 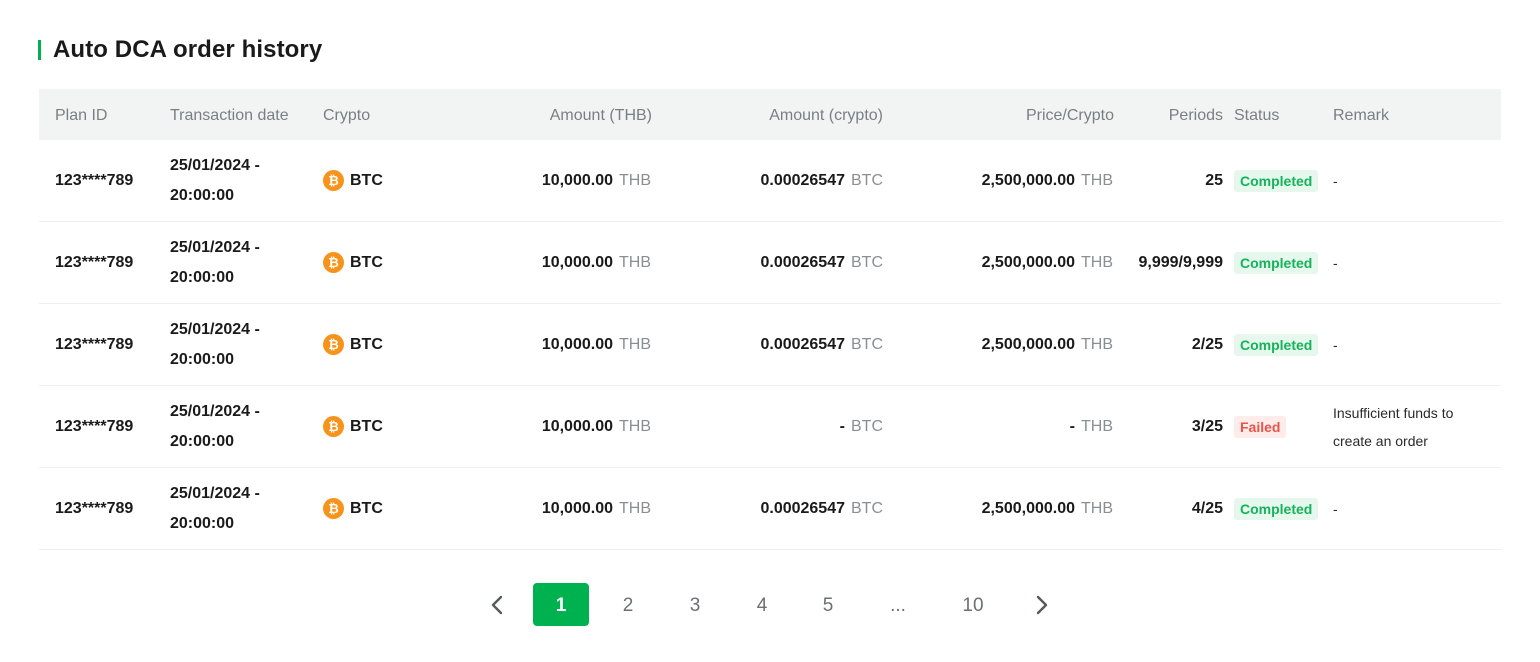 I want to click on header-status: Status, so click(x=1257, y=115).